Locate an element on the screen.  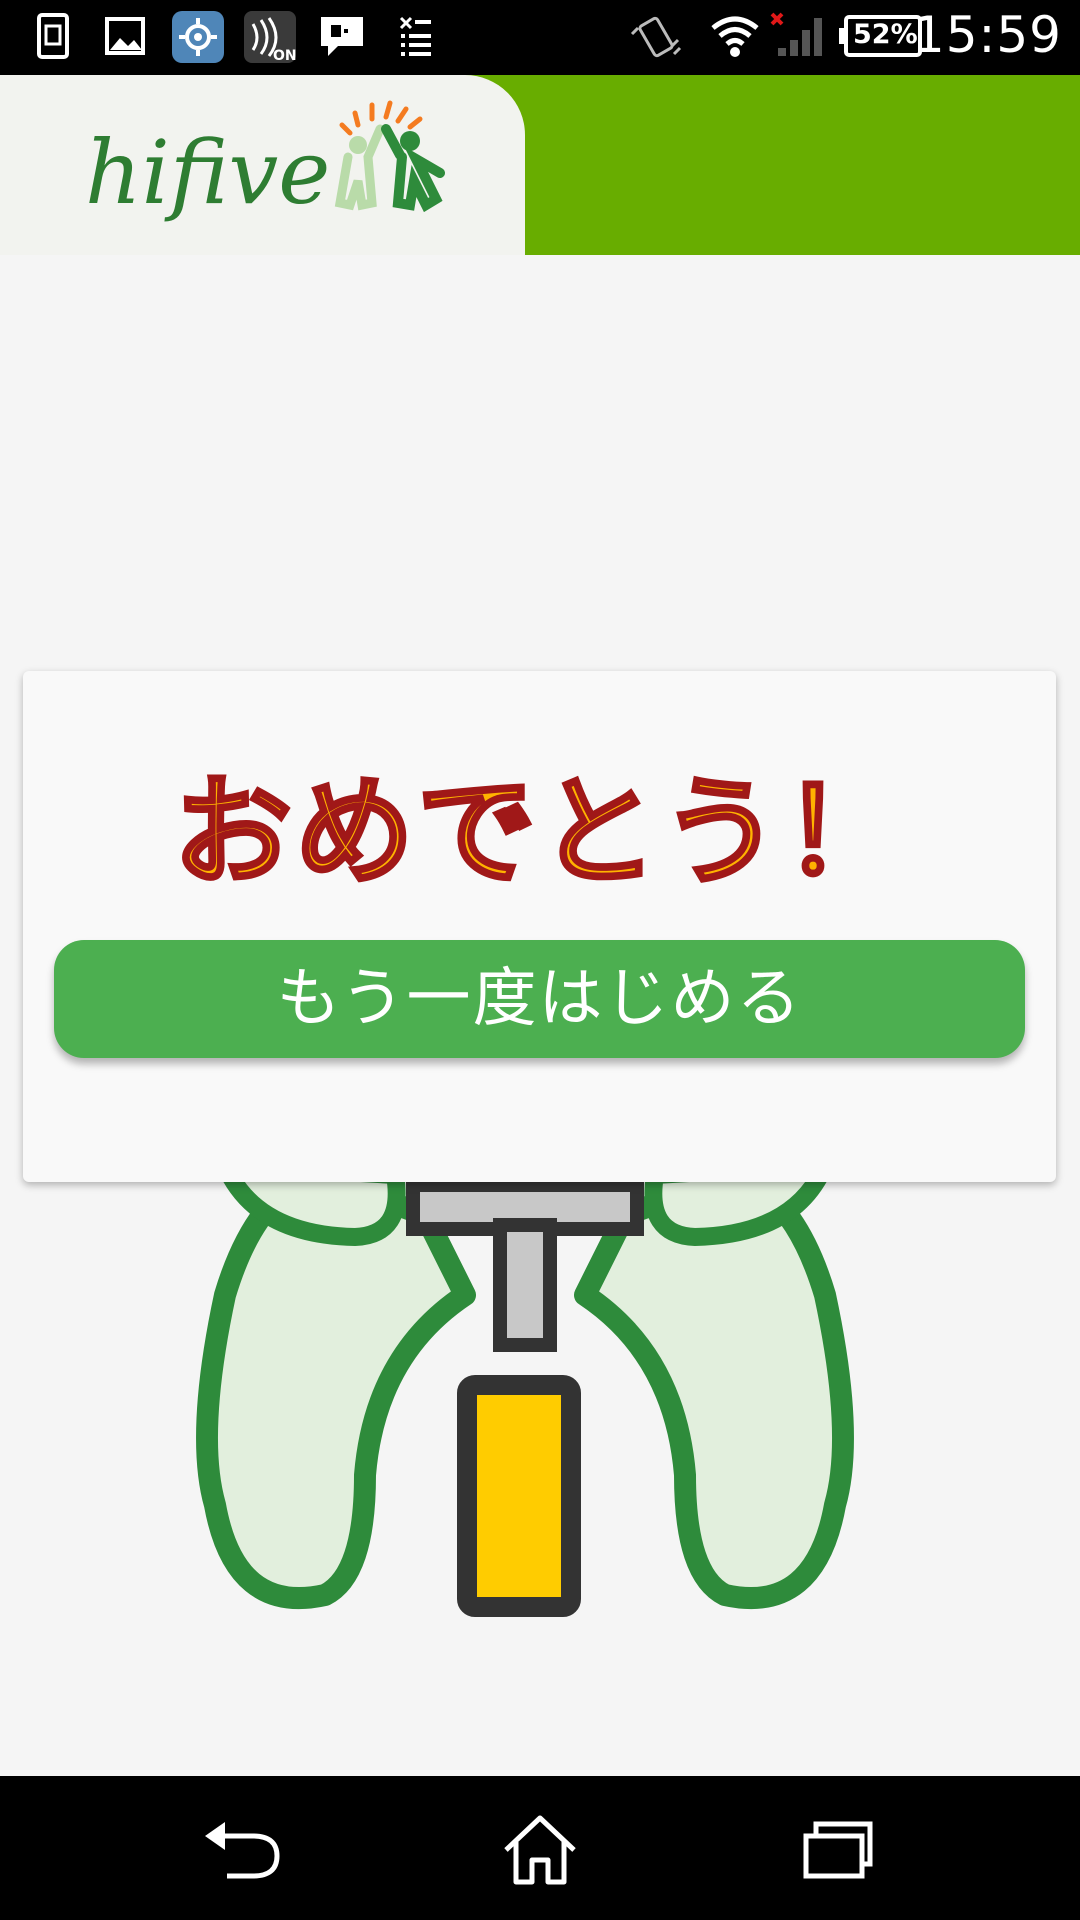
wifi-icon is located at coordinates (735, 36).